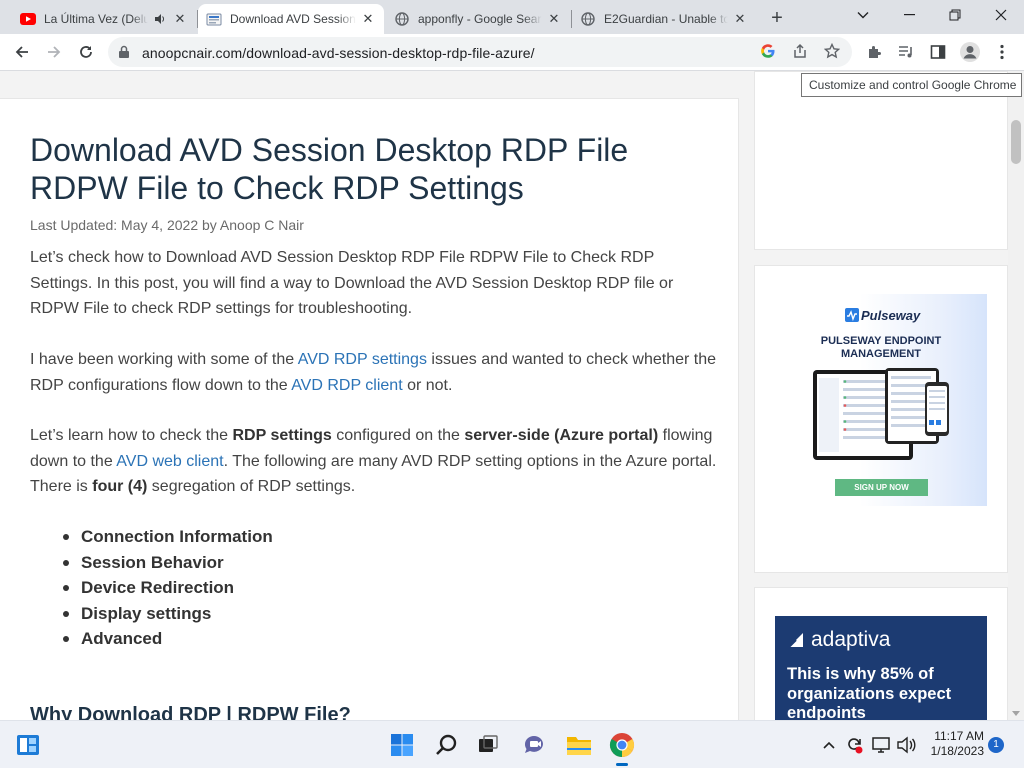 The height and width of the screenshot is (768, 1024). What do you see at coordinates (795, 640) in the screenshot?
I see `adaptiva-mark-icon` at bounding box center [795, 640].